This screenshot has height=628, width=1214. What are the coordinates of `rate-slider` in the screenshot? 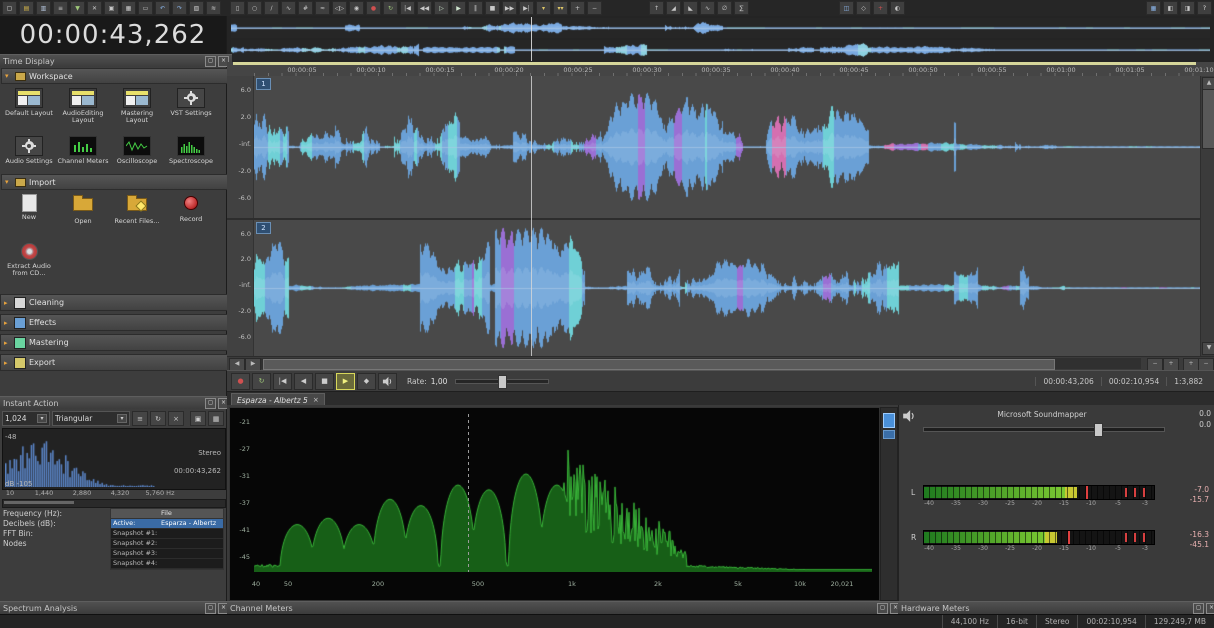 It's located at (502, 381).